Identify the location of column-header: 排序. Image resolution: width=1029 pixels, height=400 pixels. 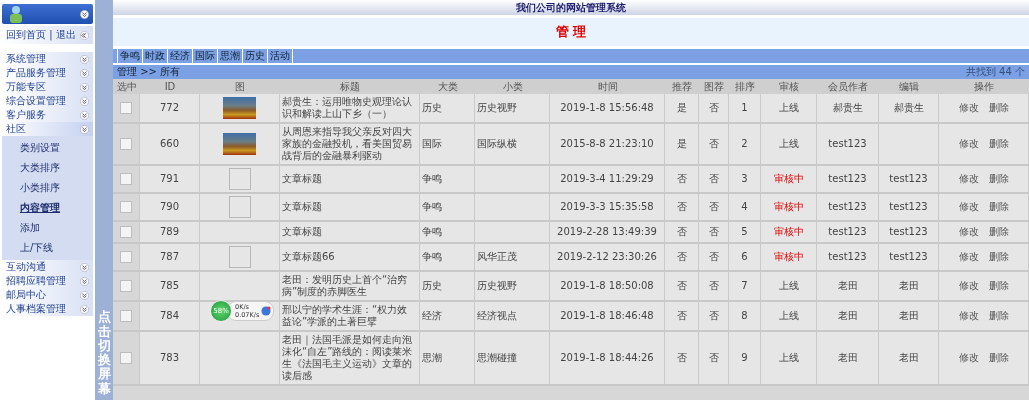
(745, 86).